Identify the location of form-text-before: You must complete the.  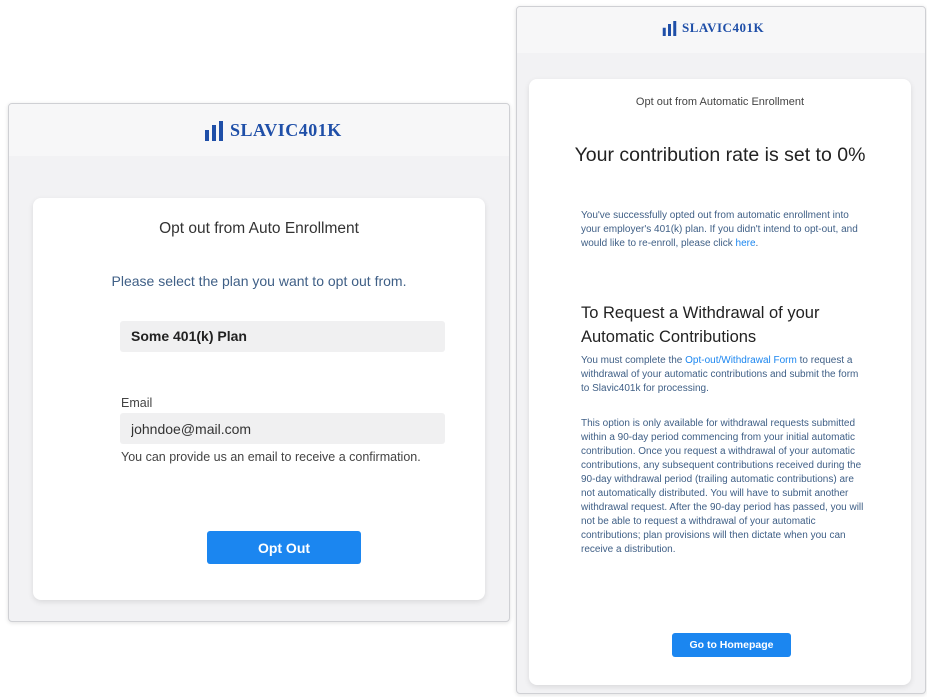
(632, 360).